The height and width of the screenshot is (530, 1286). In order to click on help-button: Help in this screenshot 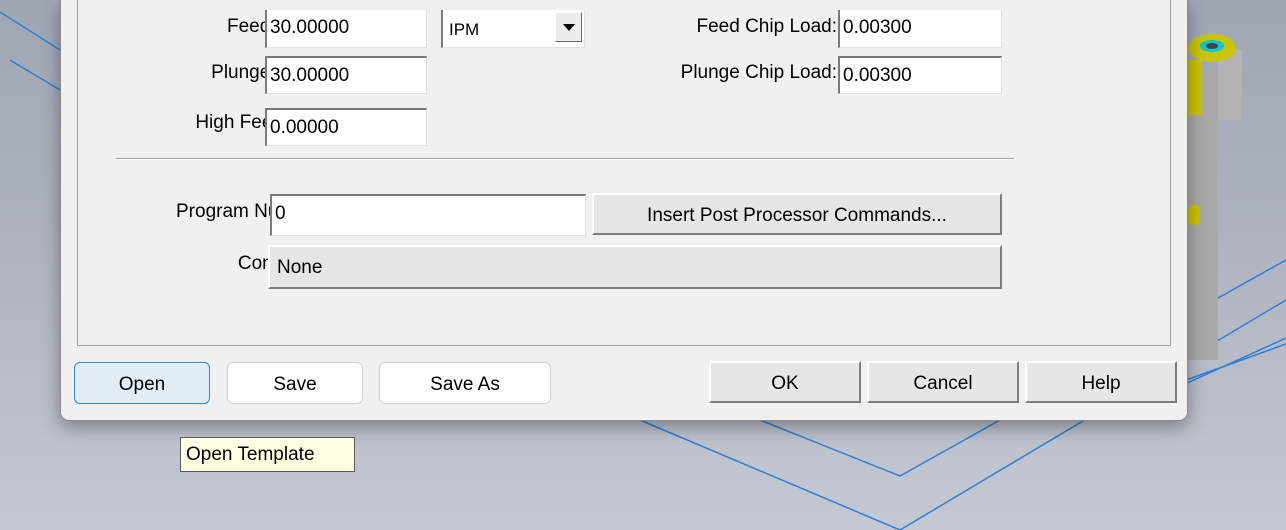, I will do `click(1101, 382)`.